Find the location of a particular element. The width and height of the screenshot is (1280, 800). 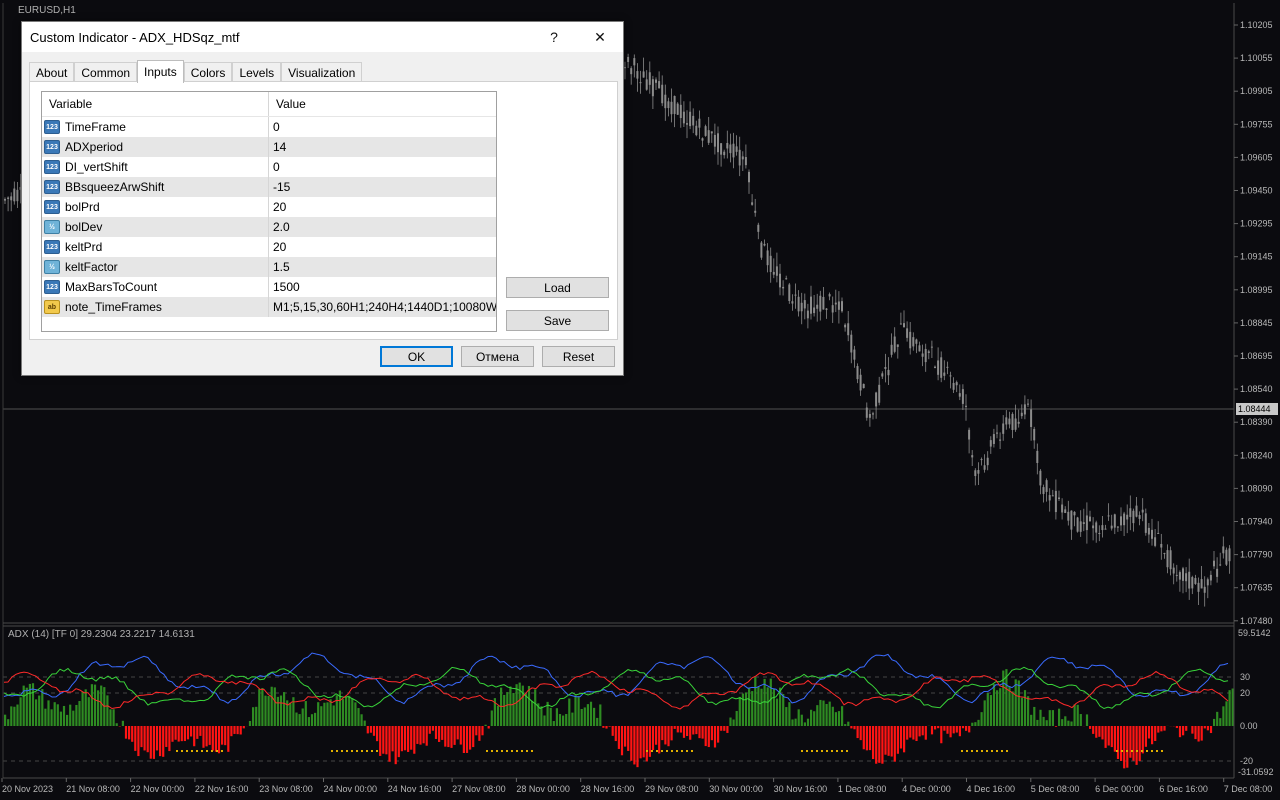

param-row: 123 ADXperiod 14 is located at coordinates (269, 147).